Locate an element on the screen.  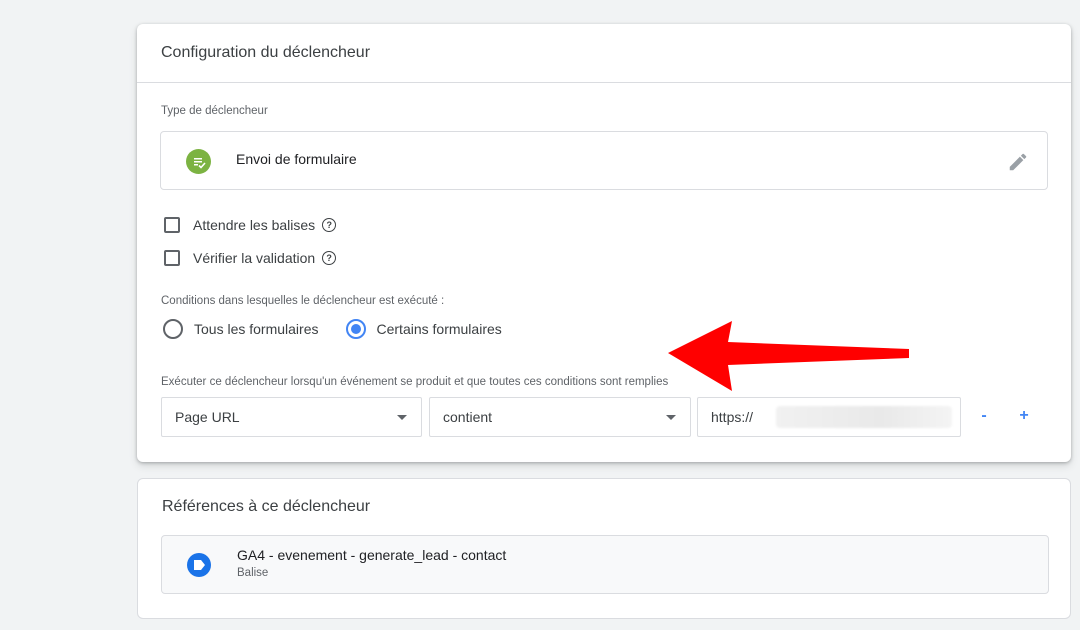
variable-select-value: Page URL is located at coordinates (207, 417).